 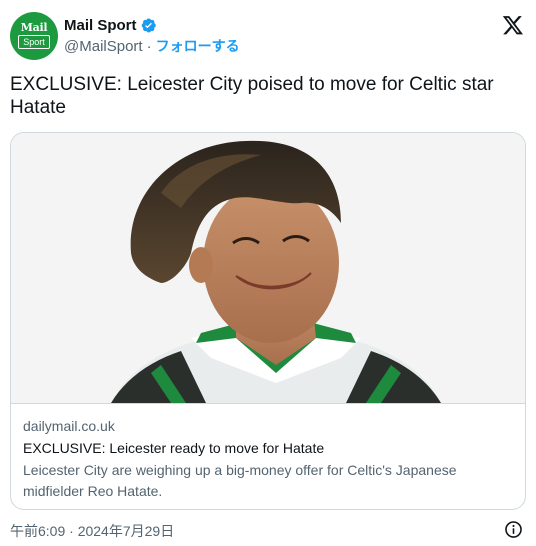 I want to click on tweet-footer: 午前6:09 · 2024年7月29日, so click(x=268, y=530).